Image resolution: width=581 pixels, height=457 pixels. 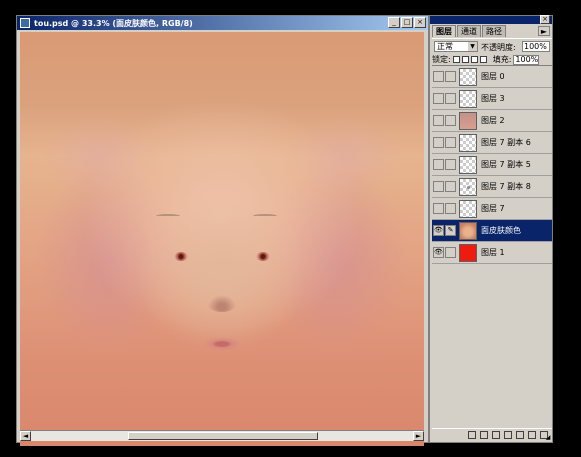 I want to click on layer-name: 图层 7 副本 5, so click(x=506, y=164).